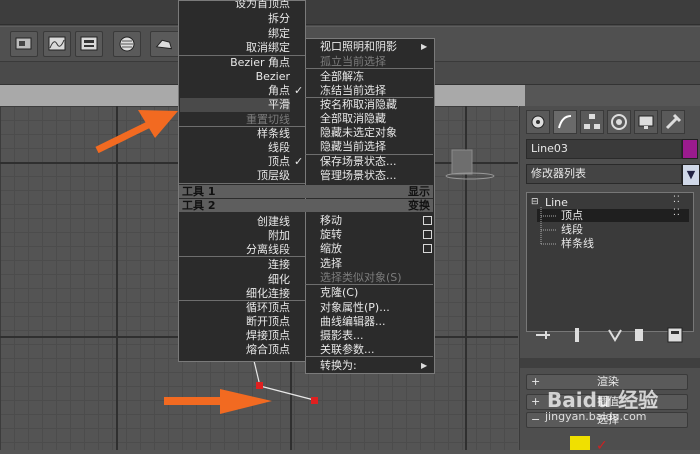  What do you see at coordinates (375, 264) in the screenshot?
I see `quad-lower-right-item: 选择` at bounding box center [375, 264].